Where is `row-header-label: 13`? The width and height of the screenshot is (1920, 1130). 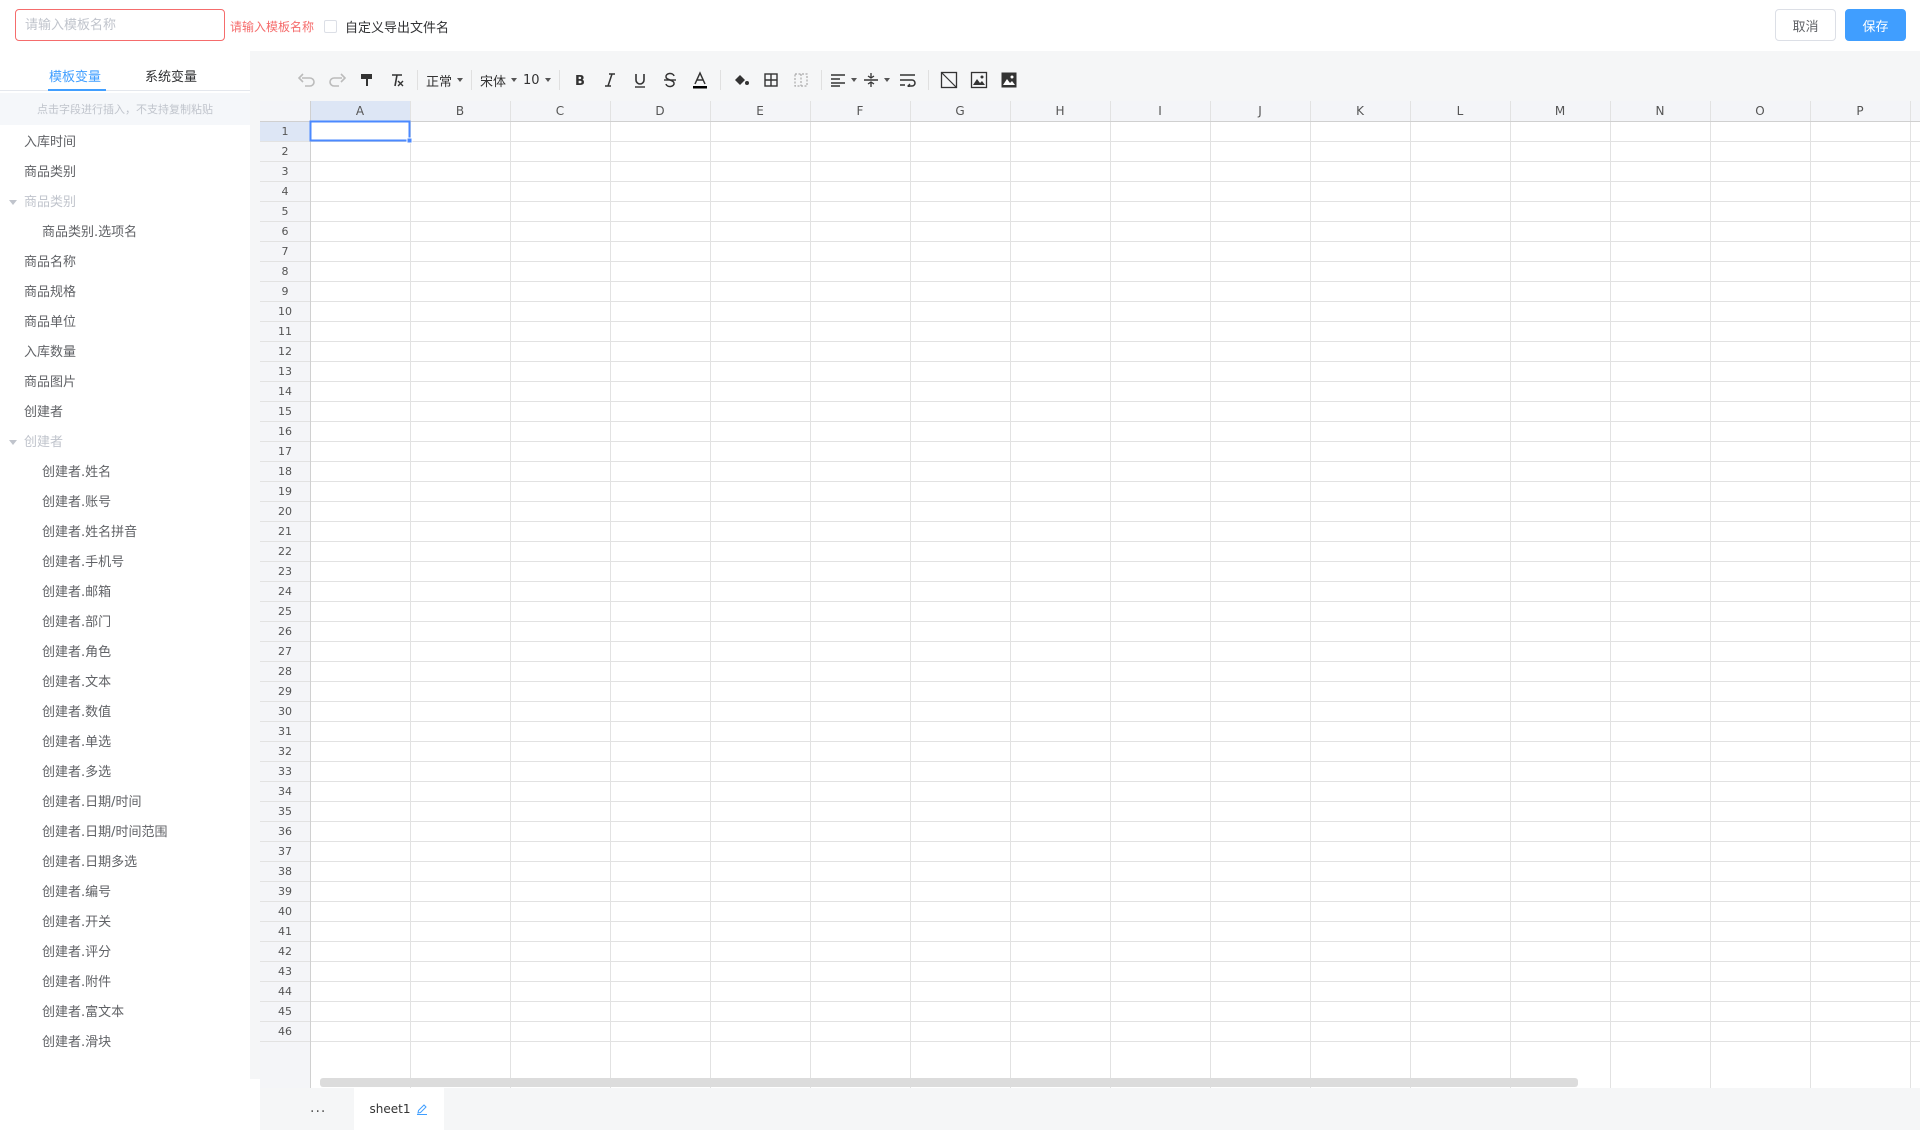
row-header-label: 13 is located at coordinates (285, 371).